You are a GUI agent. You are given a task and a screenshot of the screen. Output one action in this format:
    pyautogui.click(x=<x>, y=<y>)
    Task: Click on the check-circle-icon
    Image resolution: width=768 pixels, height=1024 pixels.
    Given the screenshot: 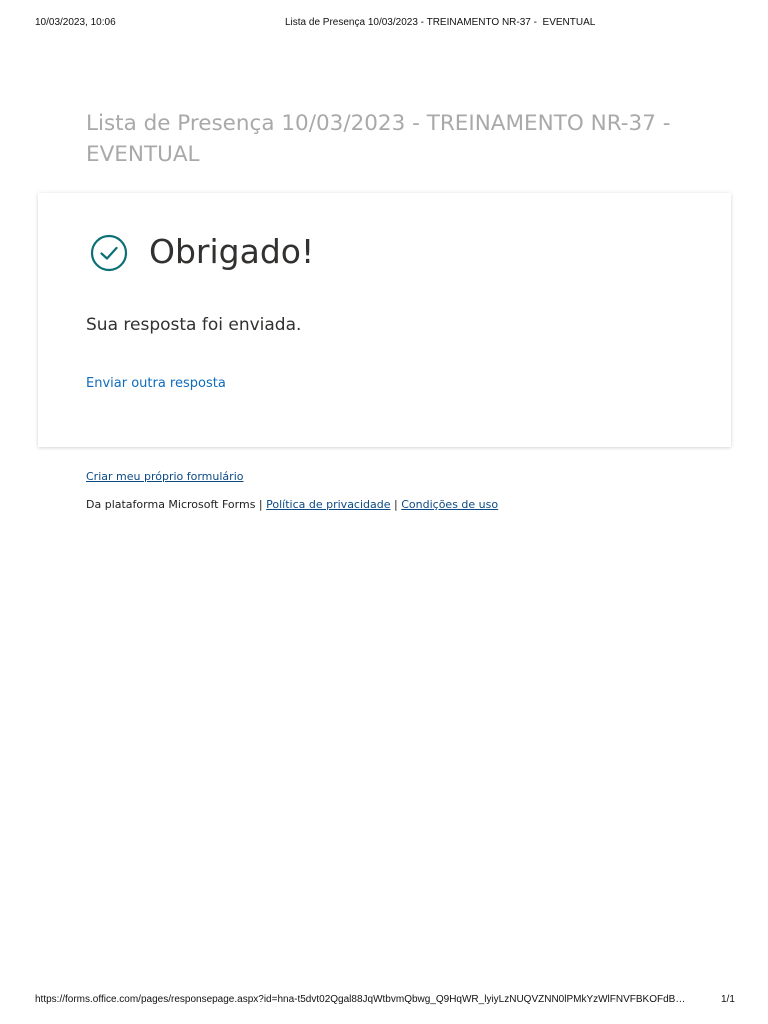 What is the action you would take?
    pyautogui.click(x=109, y=253)
    